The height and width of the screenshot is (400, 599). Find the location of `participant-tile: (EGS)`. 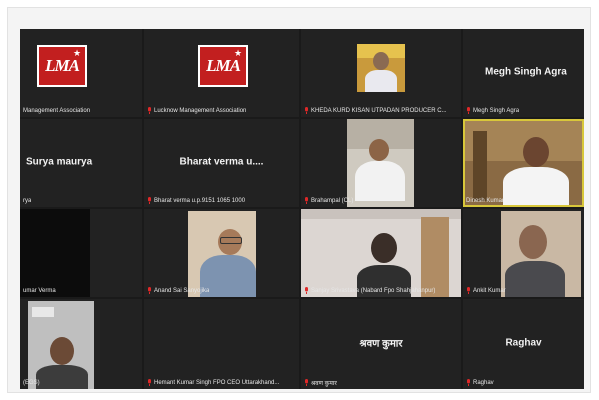

participant-tile: (EGS) is located at coordinates (81, 344).